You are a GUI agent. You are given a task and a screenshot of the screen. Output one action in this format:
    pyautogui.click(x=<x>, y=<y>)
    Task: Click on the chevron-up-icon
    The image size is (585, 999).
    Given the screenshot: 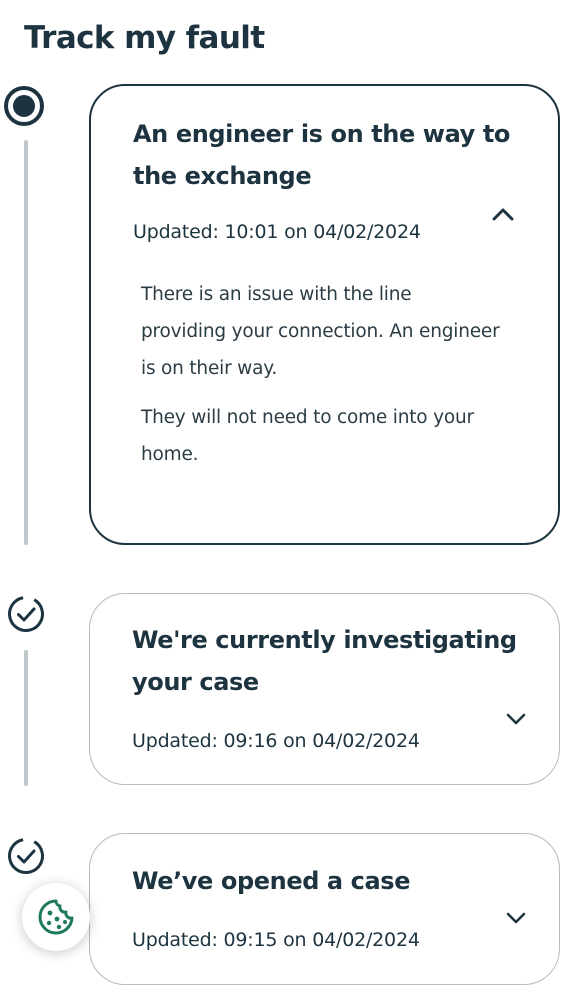 What is the action you would take?
    pyautogui.click(x=503, y=214)
    